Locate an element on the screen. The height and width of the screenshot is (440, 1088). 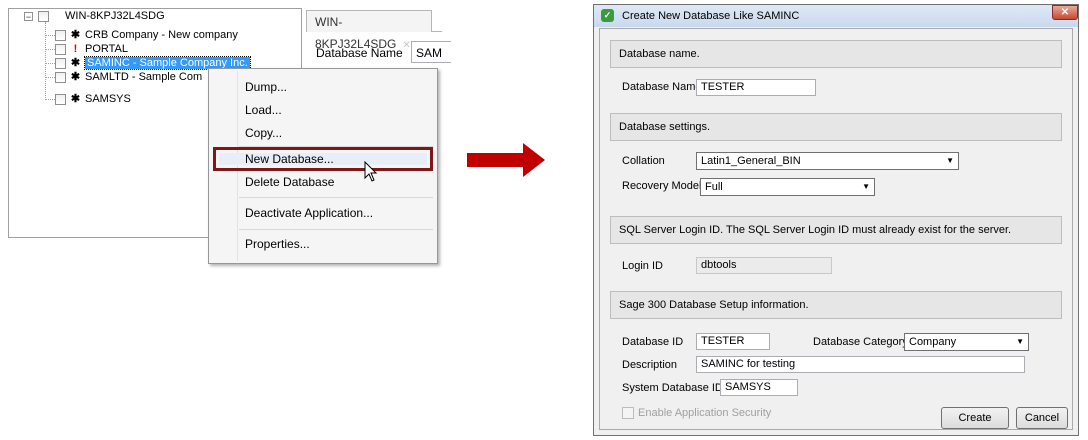
recovery-model-select: Full ▼ is located at coordinates (787, 187).